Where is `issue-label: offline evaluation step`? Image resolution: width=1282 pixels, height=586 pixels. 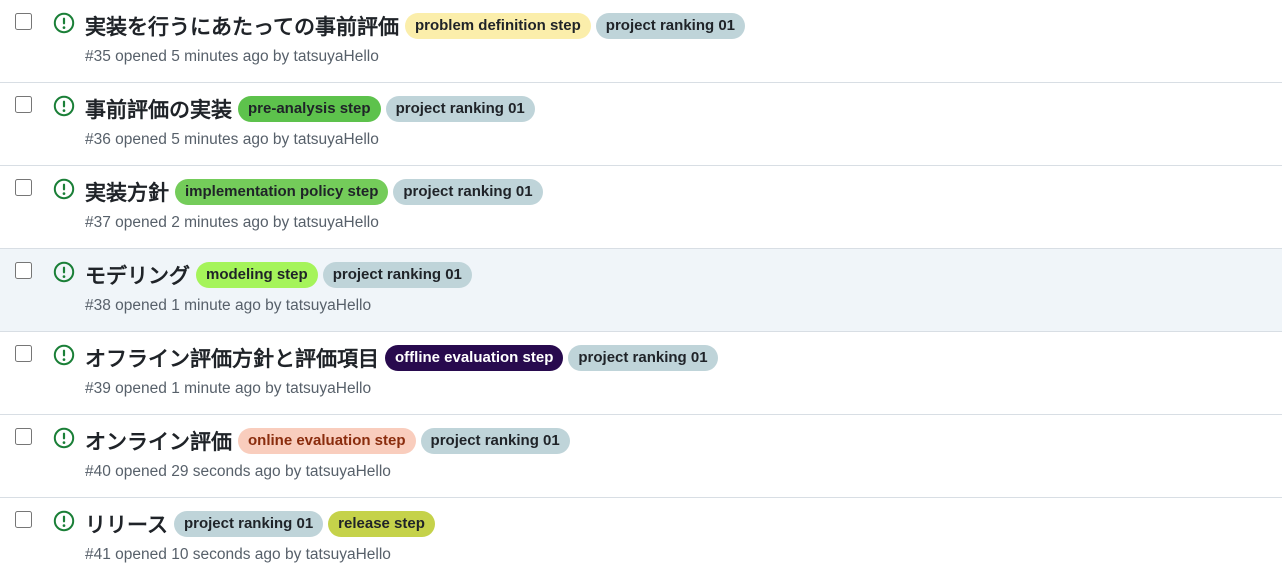
issue-label: offline evaluation step is located at coordinates (474, 358).